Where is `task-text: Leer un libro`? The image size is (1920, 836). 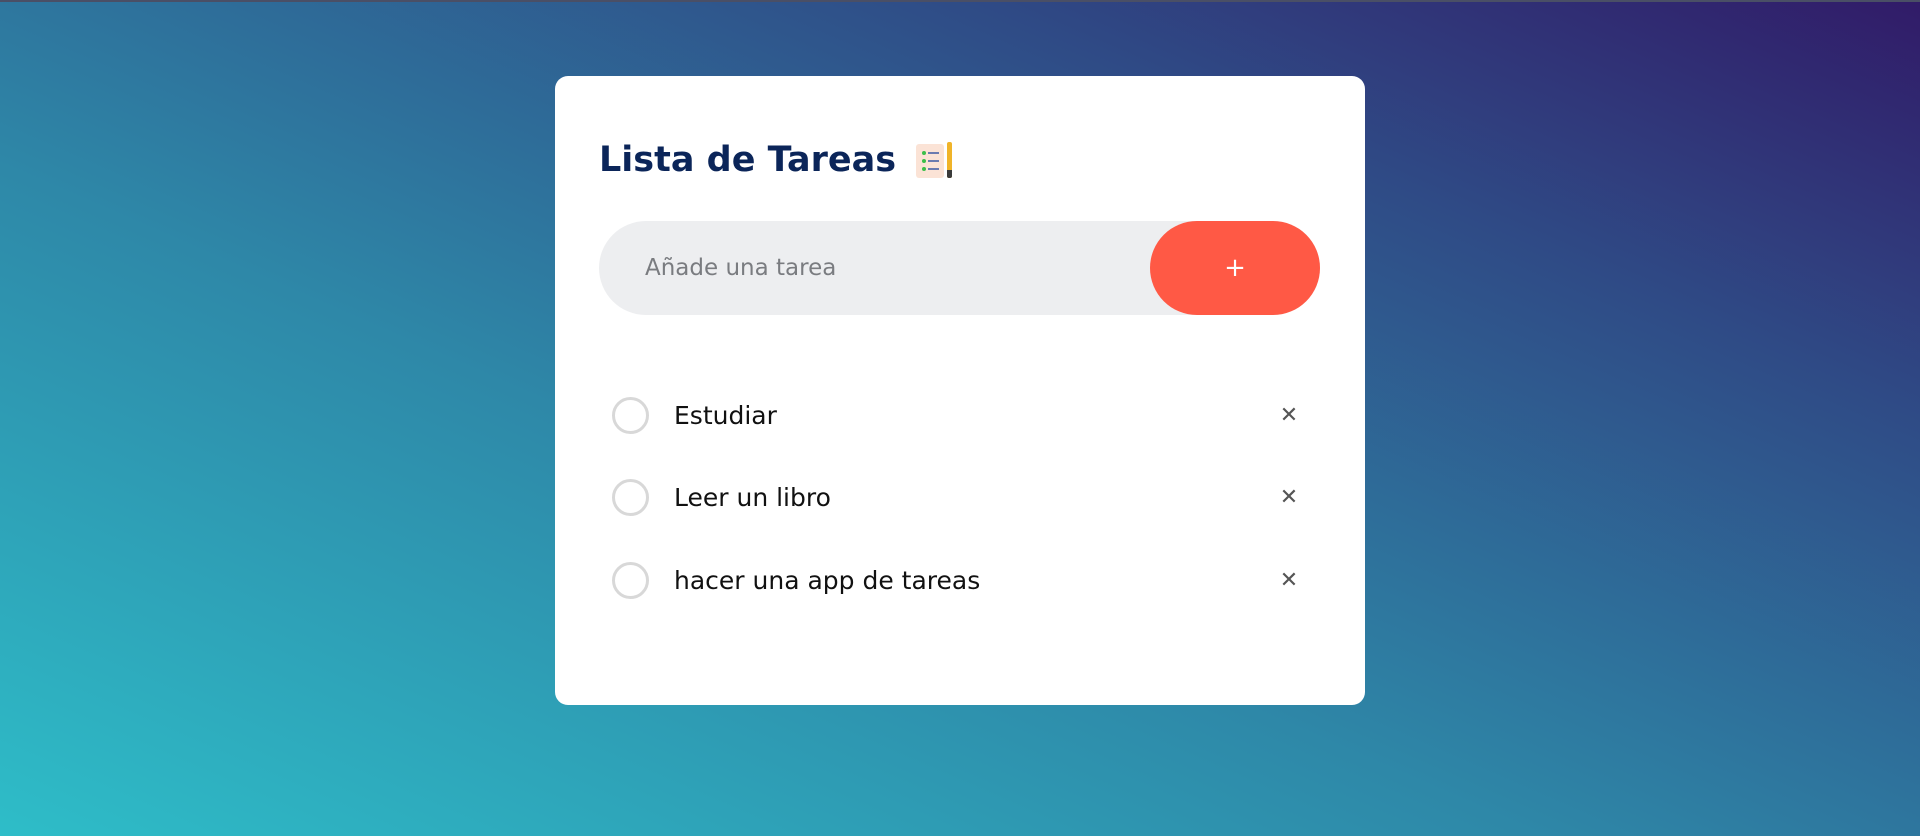 task-text: Leer un libro is located at coordinates (752, 498).